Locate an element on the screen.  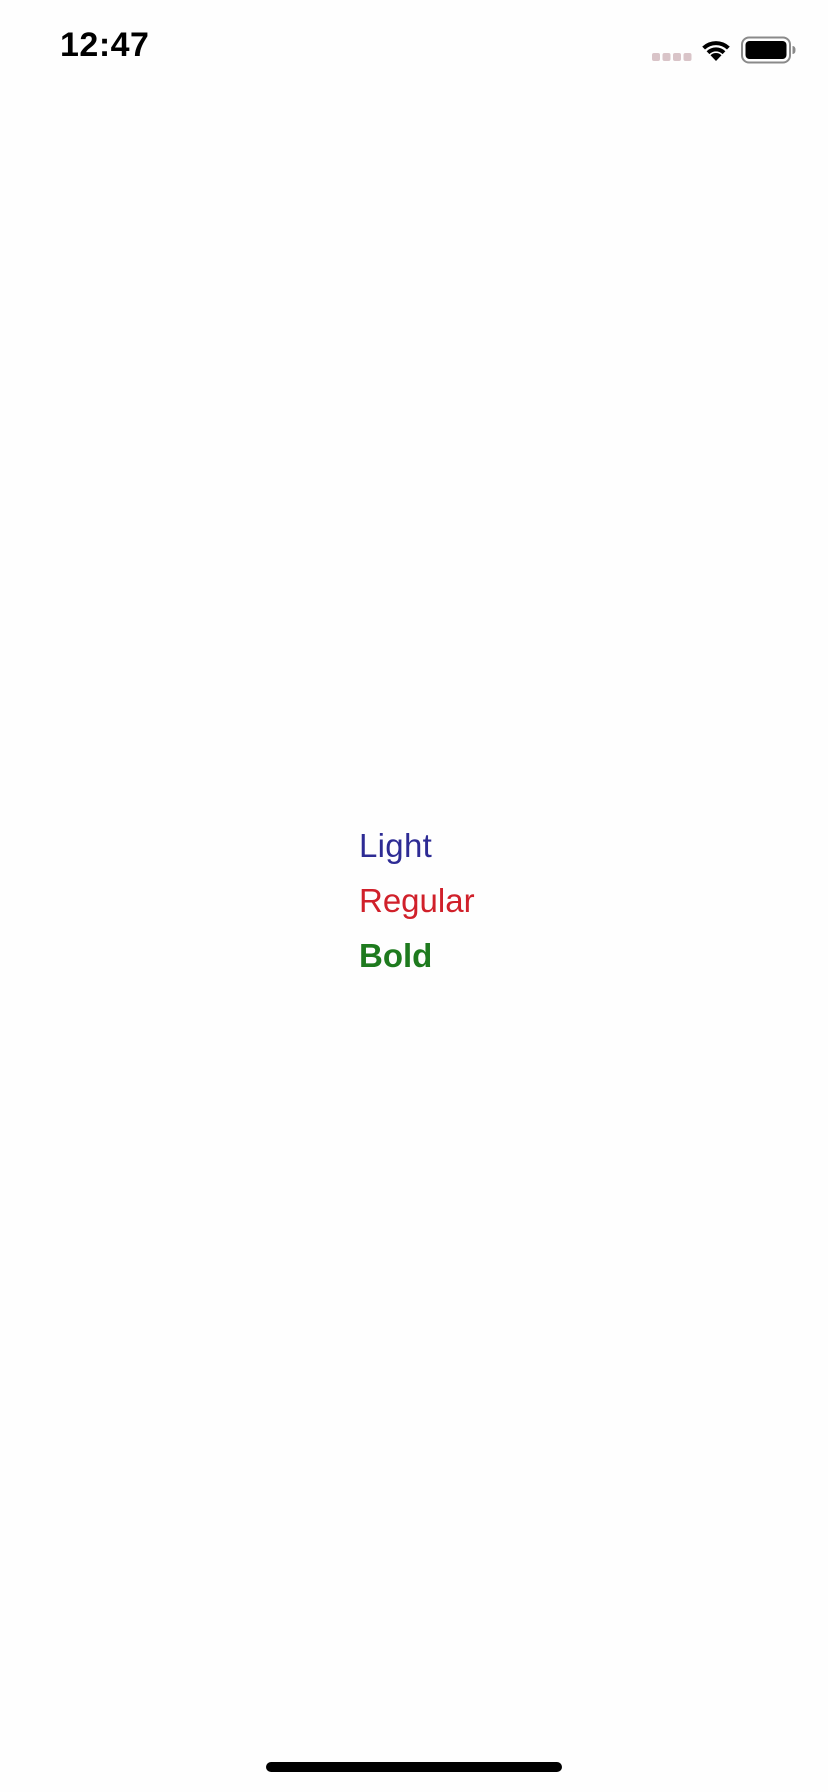
bold-label: Bold is located at coordinates (396, 955).